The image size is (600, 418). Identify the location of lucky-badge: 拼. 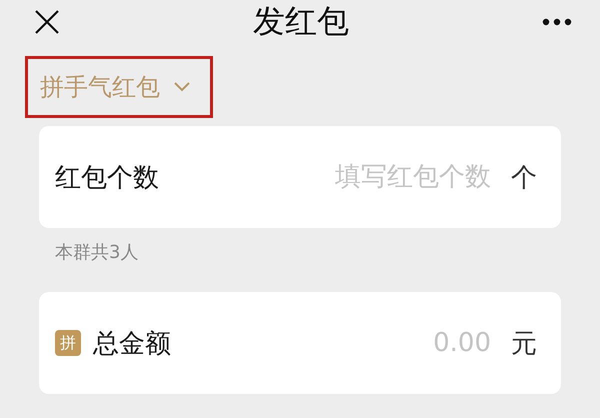
(68, 343).